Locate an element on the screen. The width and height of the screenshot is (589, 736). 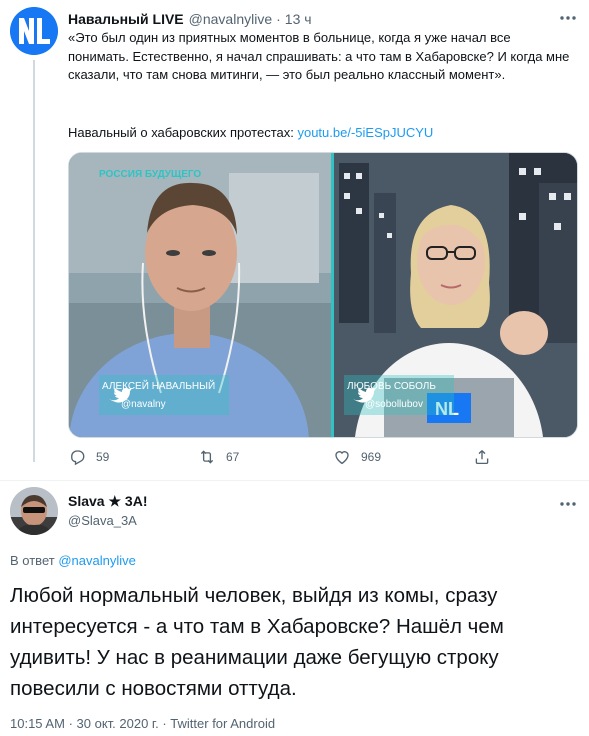
tweet1-header: Навальный LIVE @navalnylive · 13 ч is located at coordinates (323, 19).